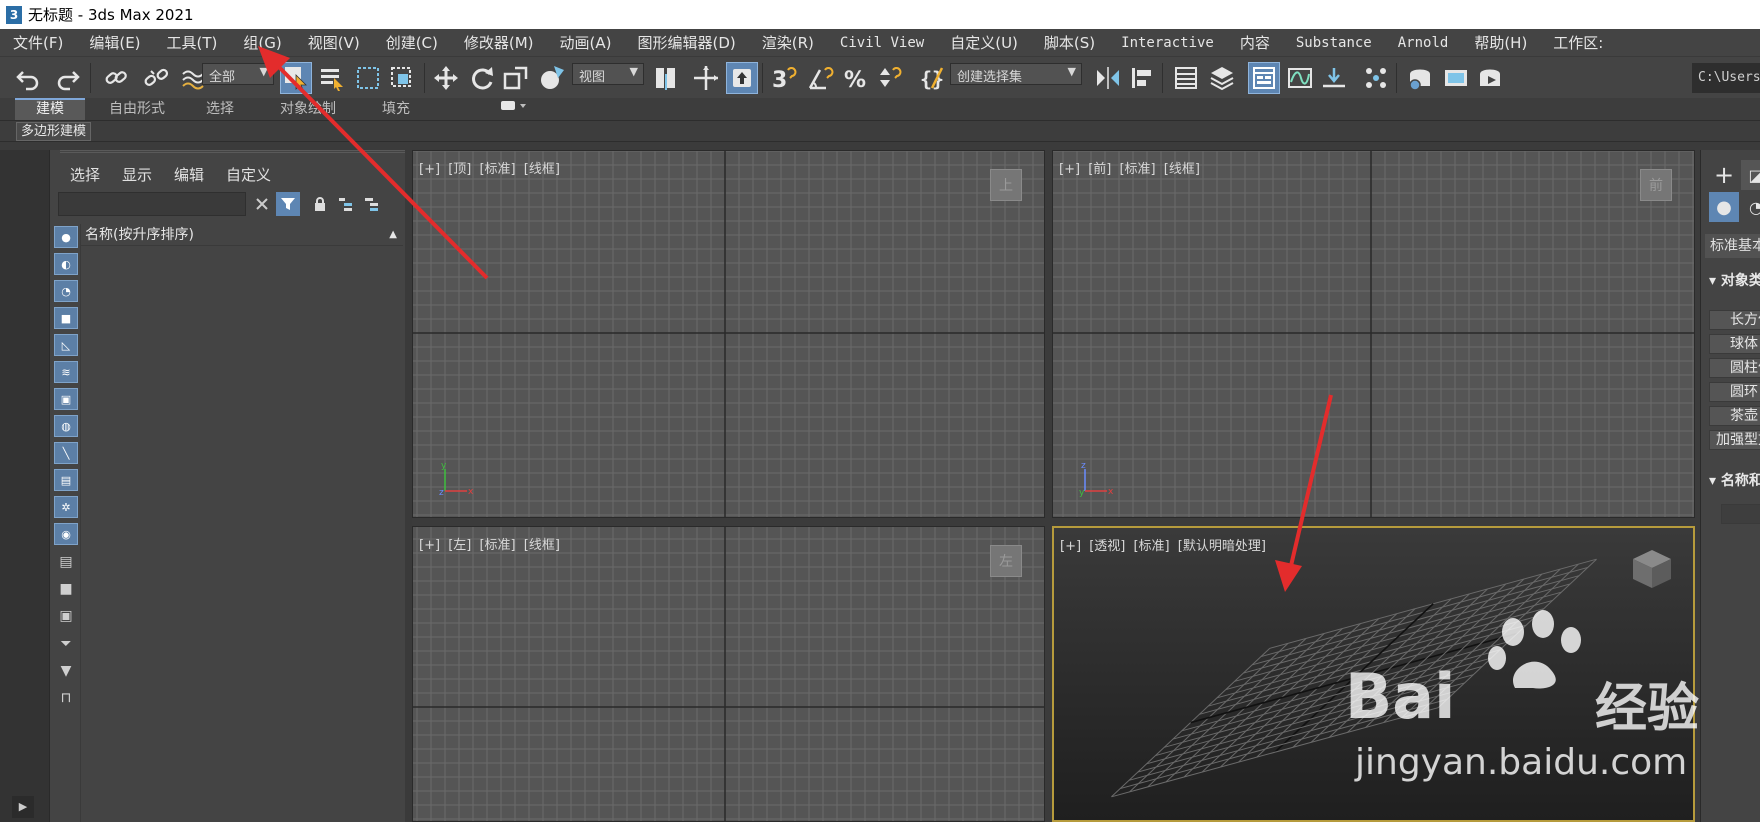 Image resolution: width=1760 pixels, height=822 pixels. I want to click on cylinder-button: 圆柱体, so click(1734, 368).